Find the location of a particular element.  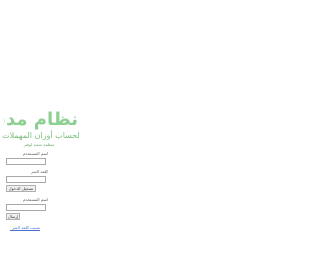

username-input is located at coordinates (26, 161).